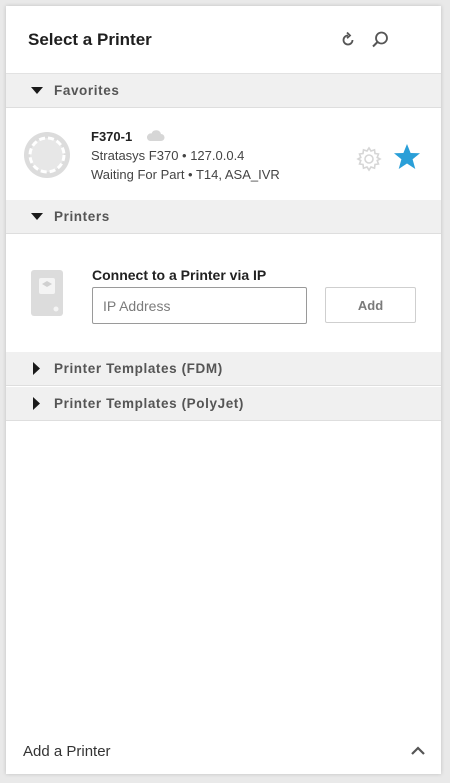 Image resolution: width=450 pixels, height=783 pixels. Describe the element at coordinates (199, 305) in the screenshot. I see `ip-address-input` at that location.